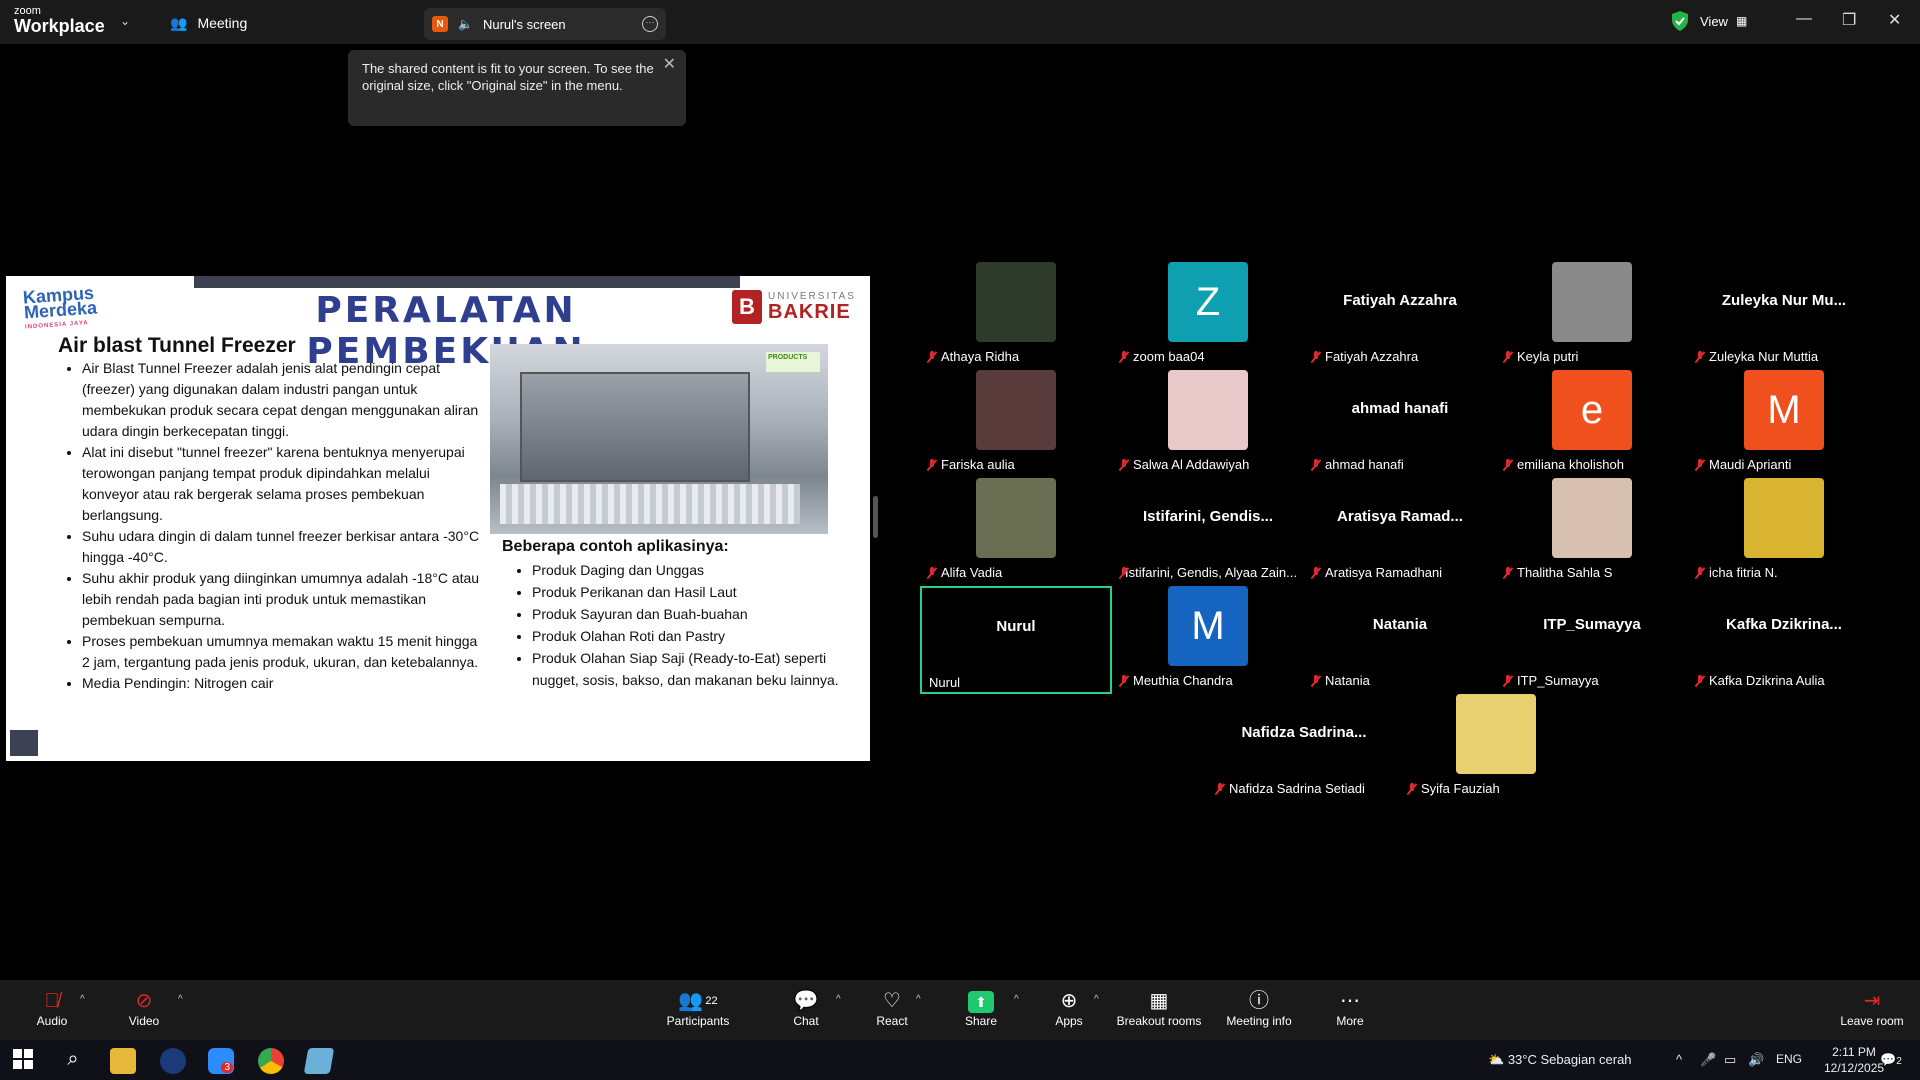 Image resolution: width=1920 pixels, height=1080 pixels. I want to click on shield-icon, so click(1680, 21).